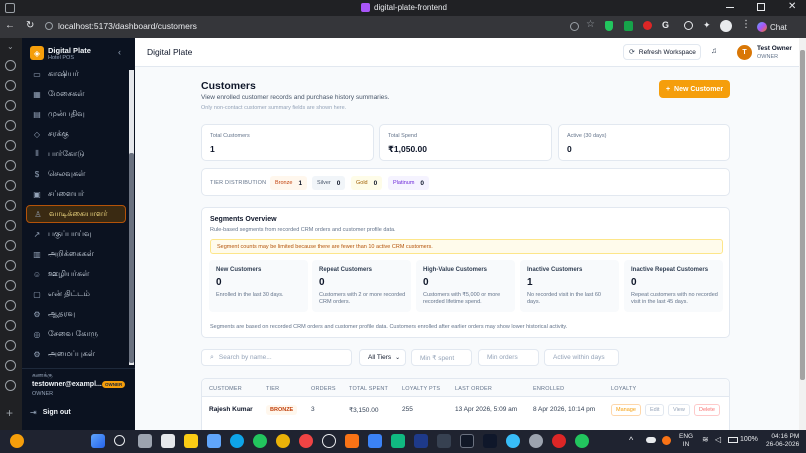 The image size is (806, 453). I want to click on sidebar-item: ⚙ ஆதரவு, so click(76, 314).